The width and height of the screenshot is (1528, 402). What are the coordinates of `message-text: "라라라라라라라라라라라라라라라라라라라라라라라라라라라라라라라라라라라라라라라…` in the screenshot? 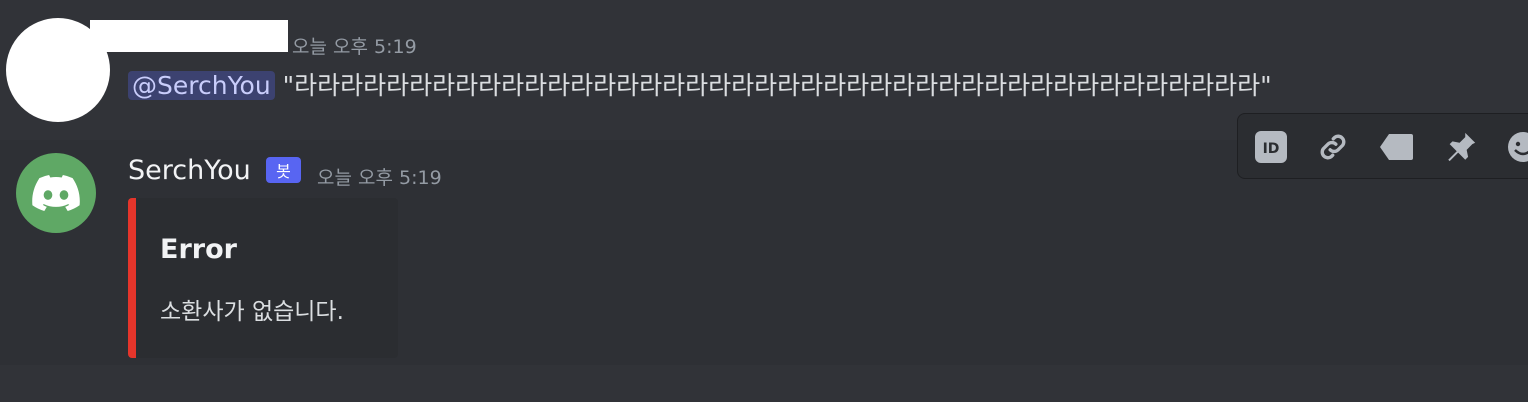 It's located at (777, 85).